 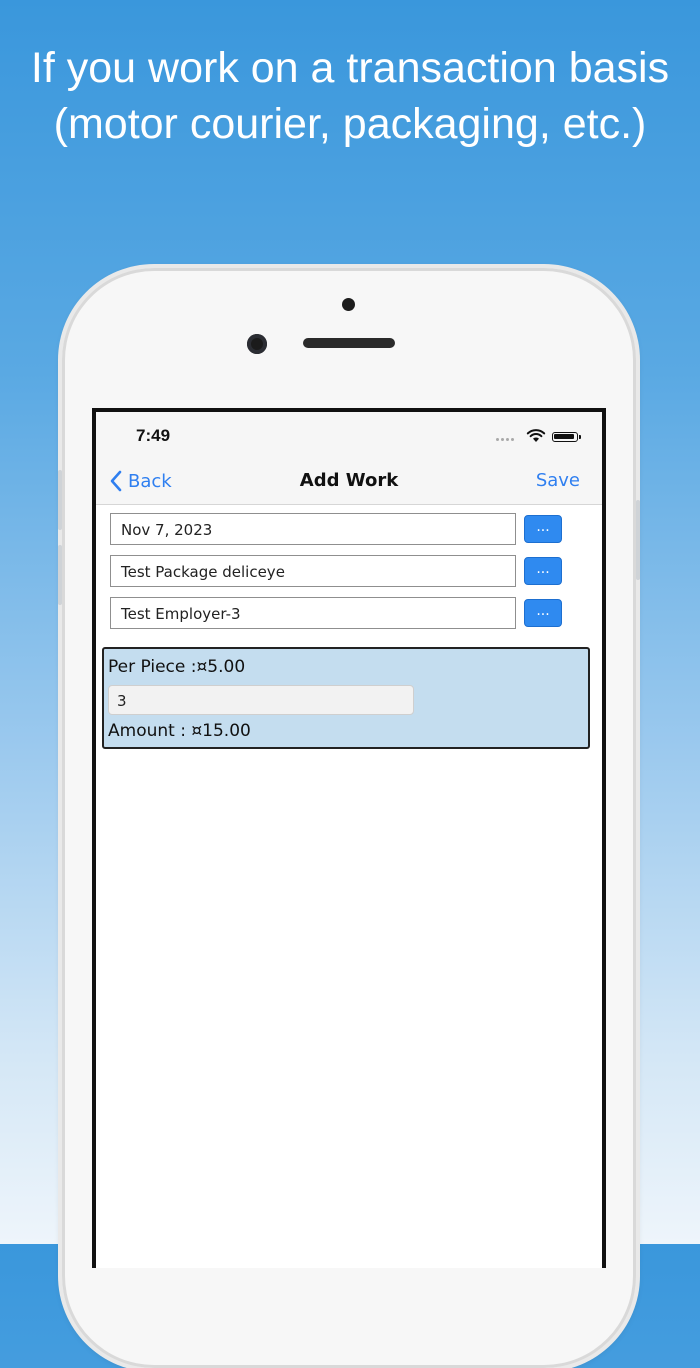 I want to click on proximity-sensor, so click(x=348, y=304).